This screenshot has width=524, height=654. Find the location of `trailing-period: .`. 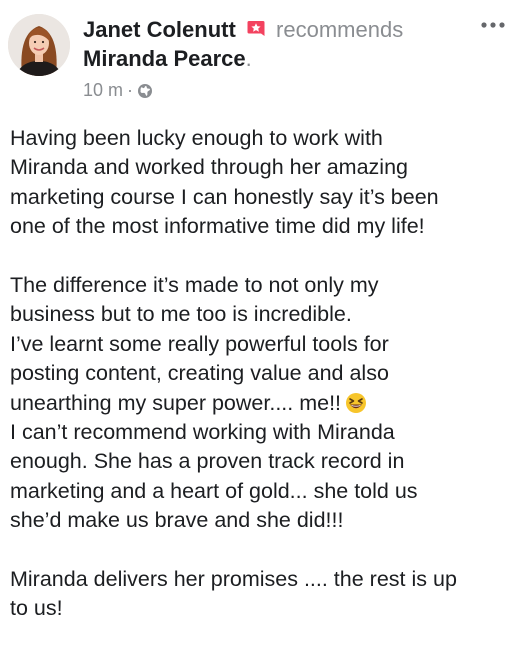

trailing-period: . is located at coordinates (248, 58).